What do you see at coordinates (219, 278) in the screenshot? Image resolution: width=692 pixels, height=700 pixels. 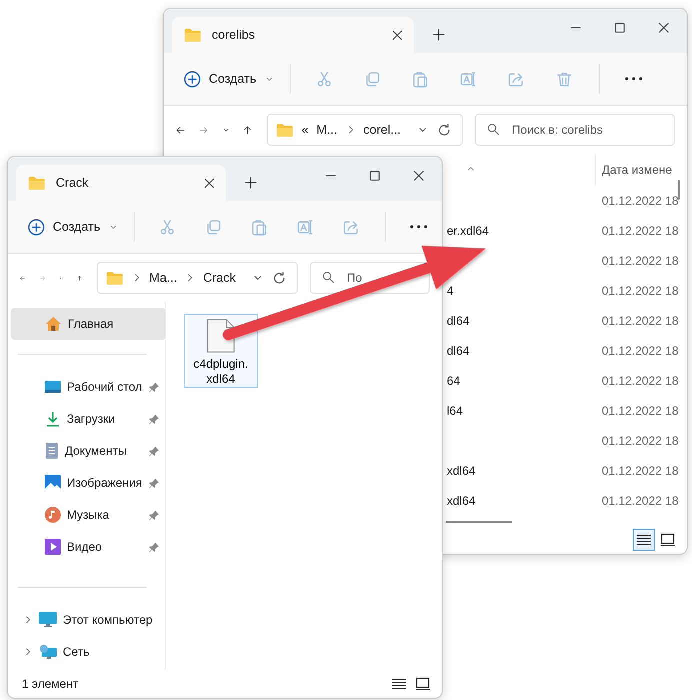 I see `breadcrumb: Crack` at bounding box center [219, 278].